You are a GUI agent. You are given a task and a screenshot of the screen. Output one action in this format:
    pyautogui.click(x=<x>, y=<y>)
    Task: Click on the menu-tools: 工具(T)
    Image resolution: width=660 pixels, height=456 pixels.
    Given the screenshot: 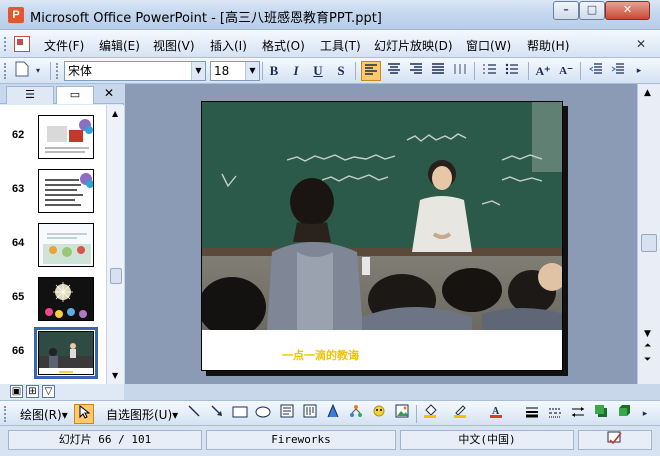 What is the action you would take?
    pyautogui.click(x=340, y=45)
    